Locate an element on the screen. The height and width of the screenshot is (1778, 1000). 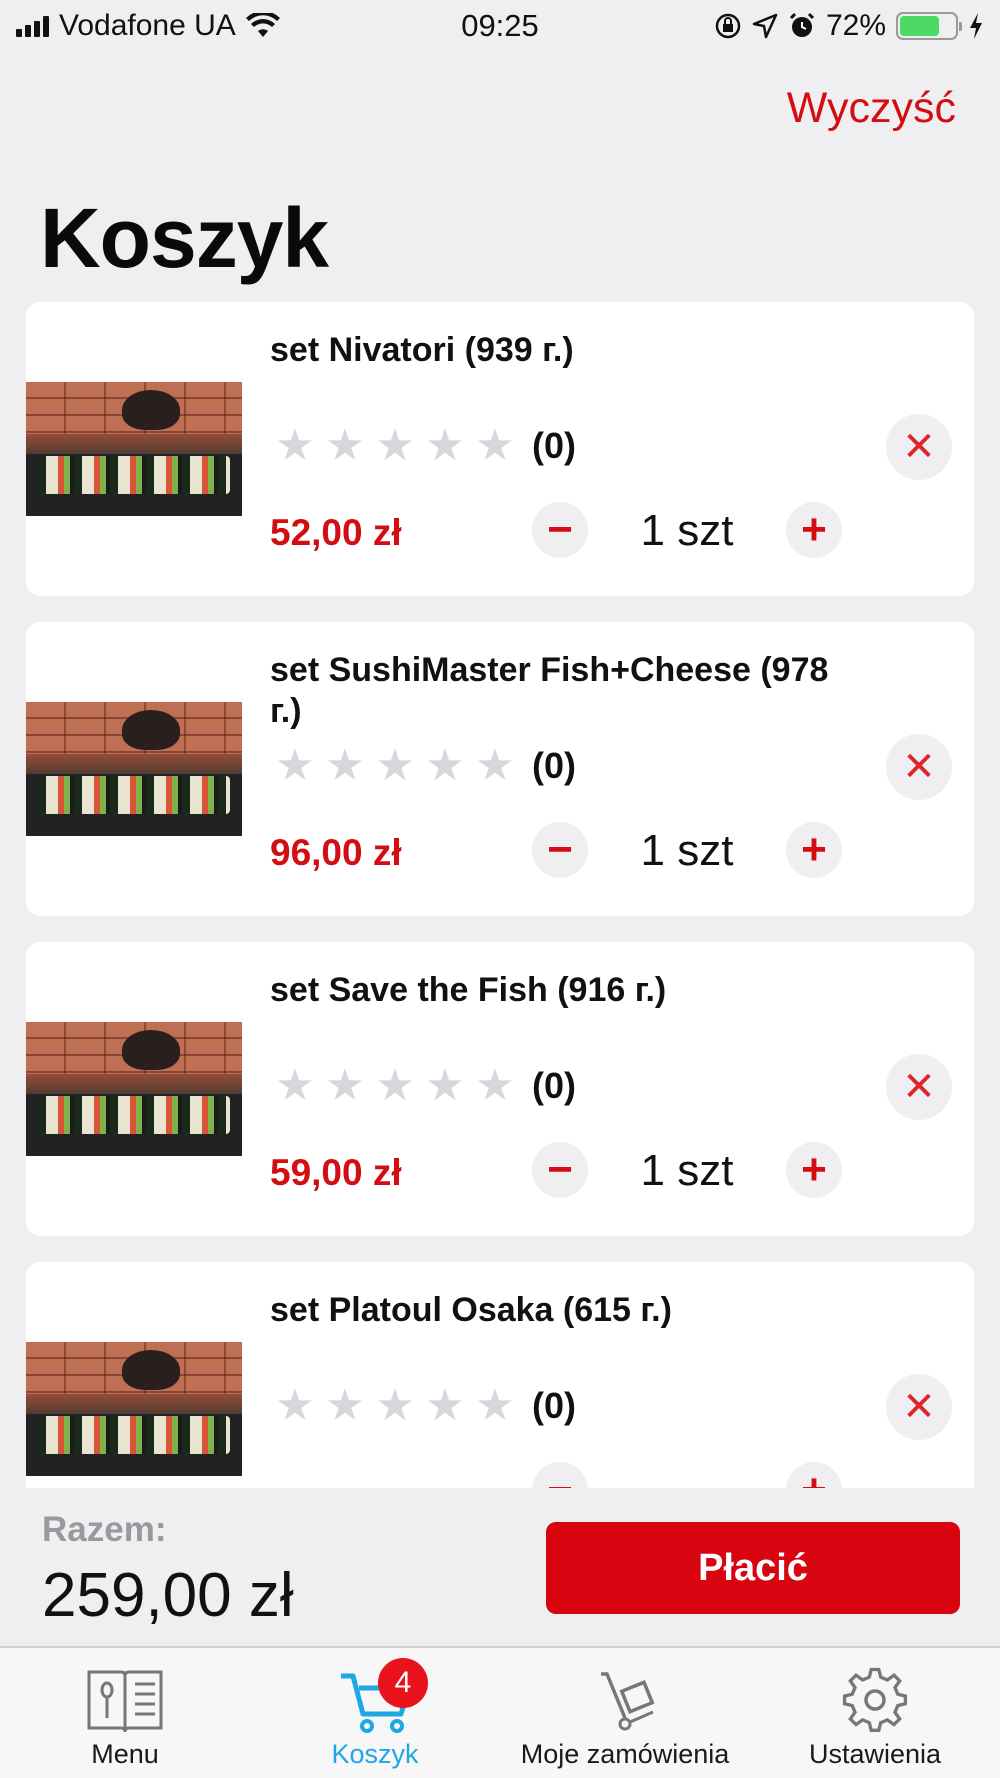
status-right: 72% is located at coordinates (849, 26).